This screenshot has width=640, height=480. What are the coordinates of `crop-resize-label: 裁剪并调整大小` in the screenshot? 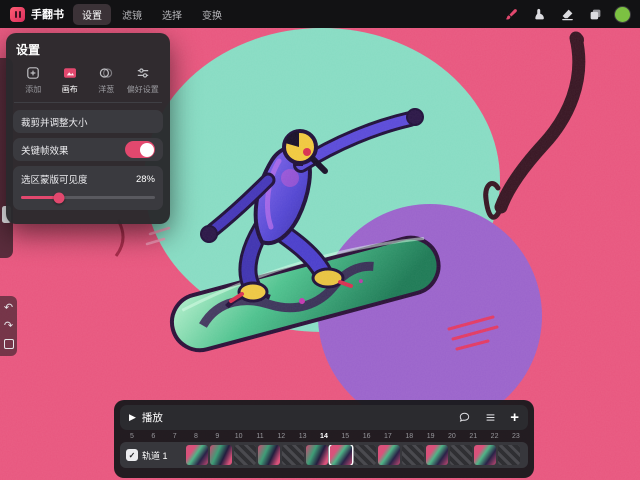 It's located at (54, 123).